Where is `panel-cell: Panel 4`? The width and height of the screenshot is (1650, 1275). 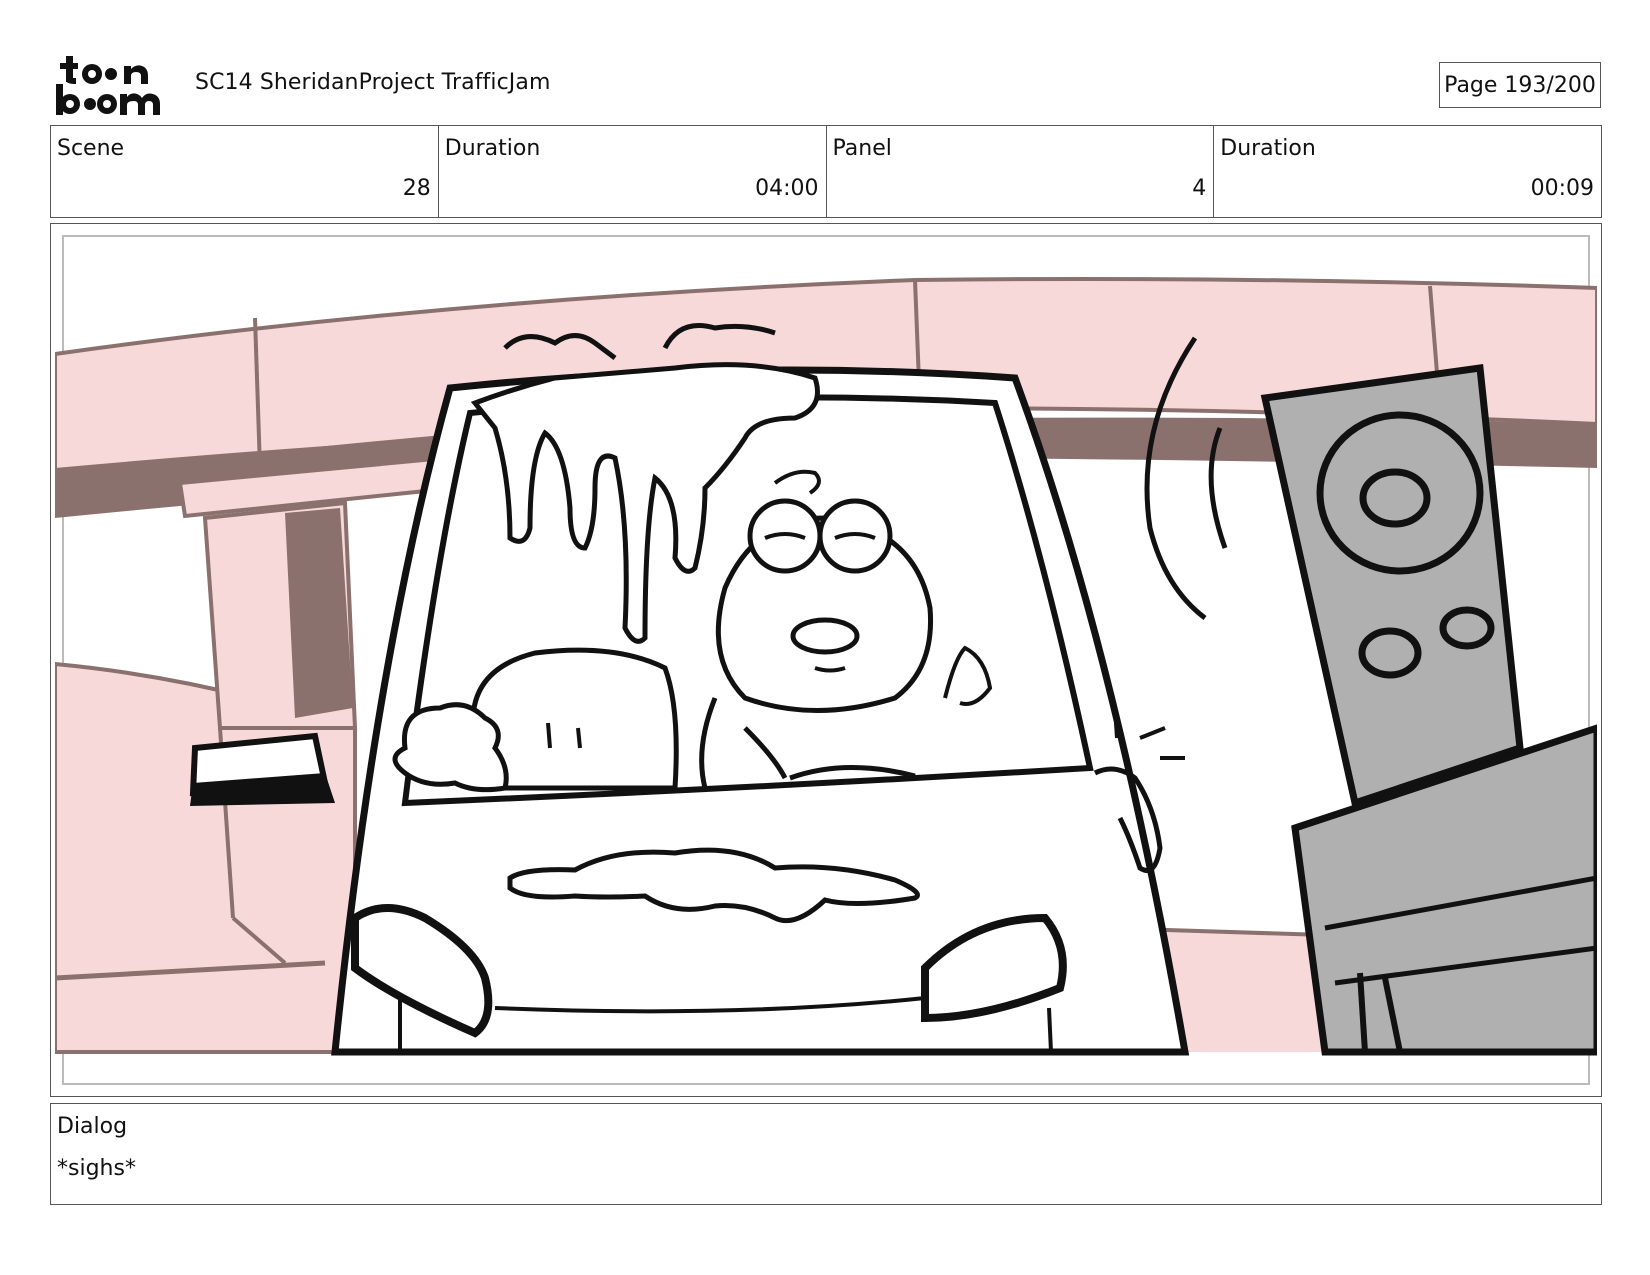
panel-cell: Panel 4 is located at coordinates (1021, 171).